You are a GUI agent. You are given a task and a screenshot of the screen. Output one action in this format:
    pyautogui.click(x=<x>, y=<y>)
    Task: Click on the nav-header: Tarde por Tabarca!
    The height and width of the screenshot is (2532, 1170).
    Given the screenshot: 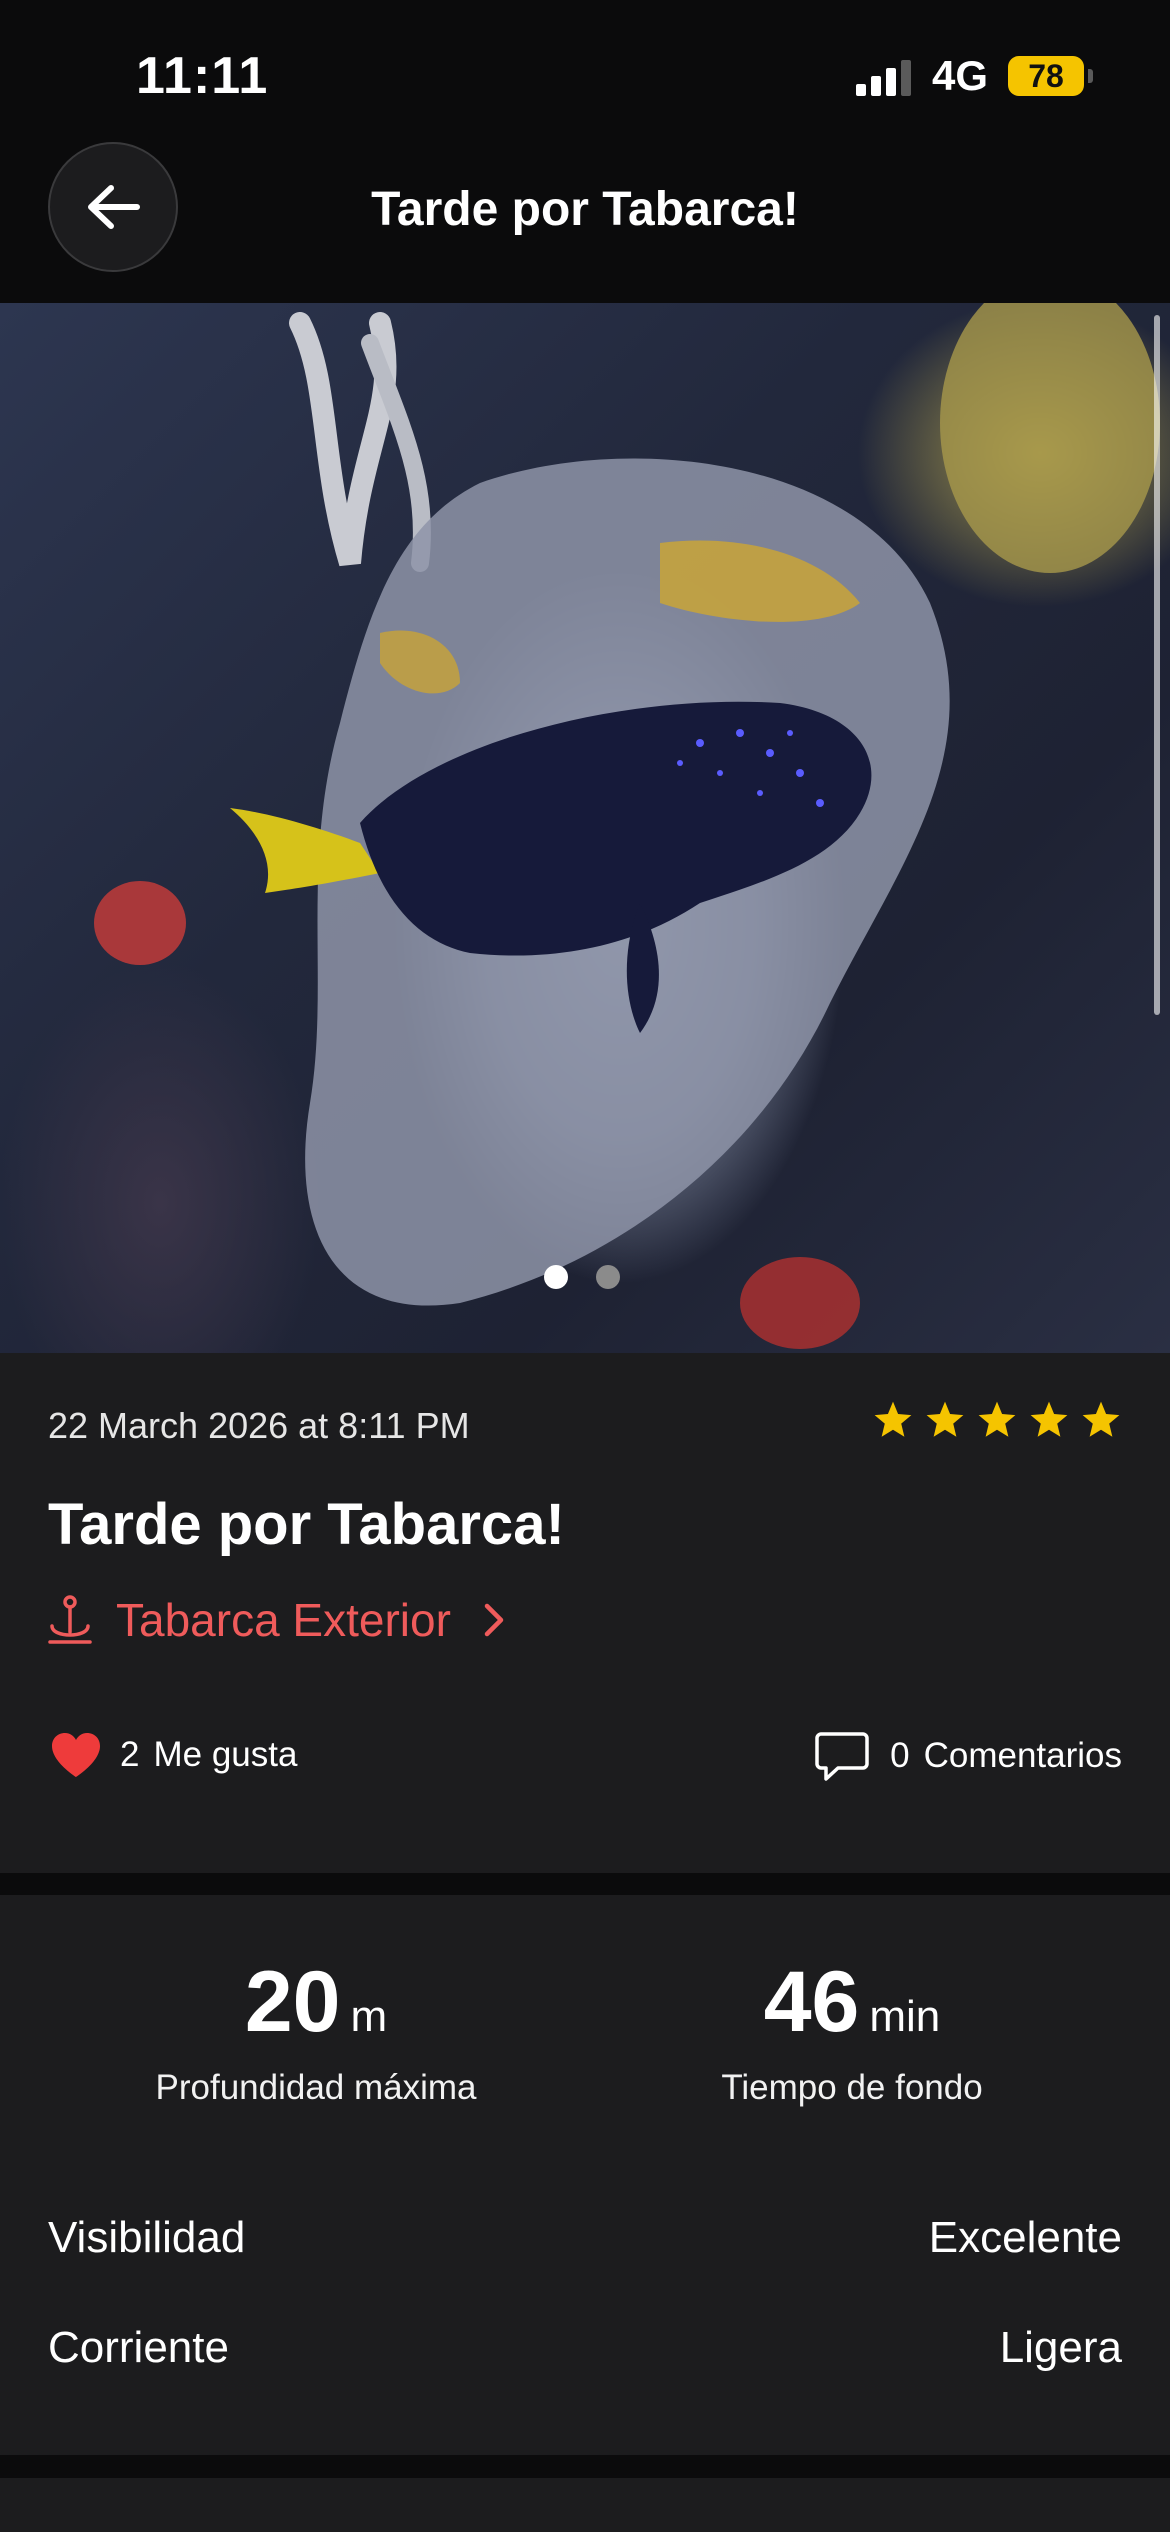 What is the action you would take?
    pyautogui.click(x=585, y=221)
    